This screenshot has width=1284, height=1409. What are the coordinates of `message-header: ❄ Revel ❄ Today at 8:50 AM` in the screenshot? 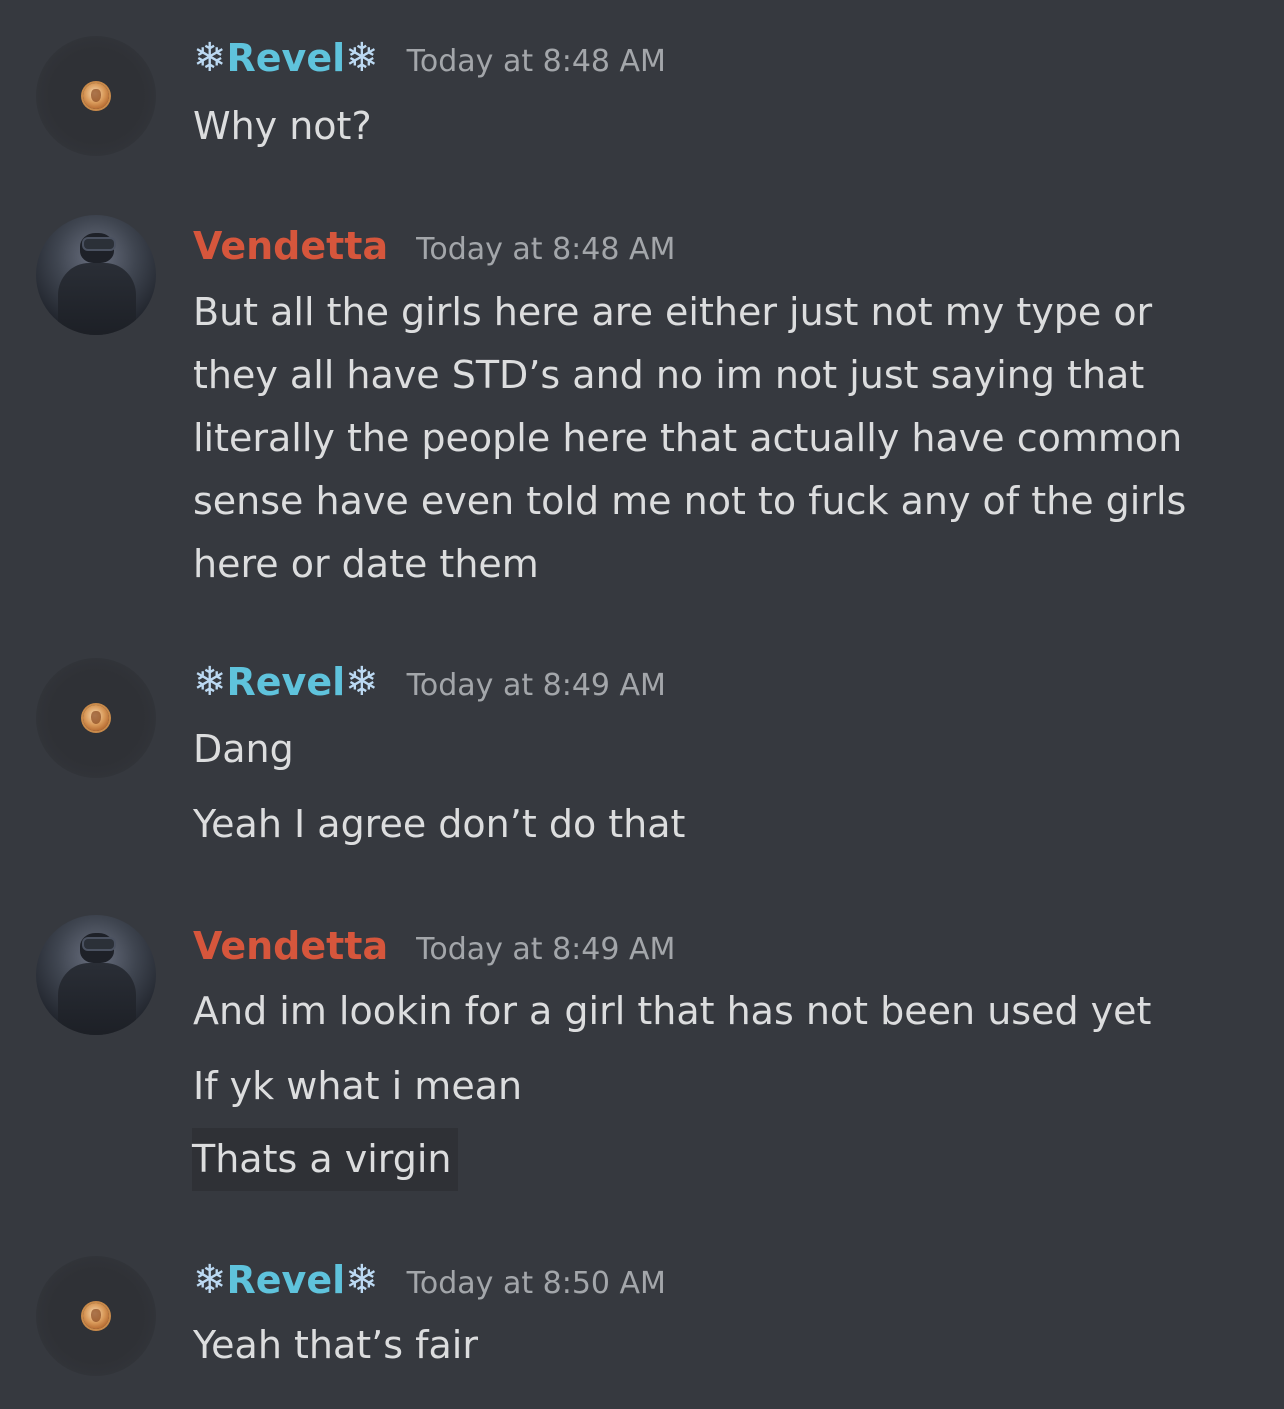 It's located at (429, 1280).